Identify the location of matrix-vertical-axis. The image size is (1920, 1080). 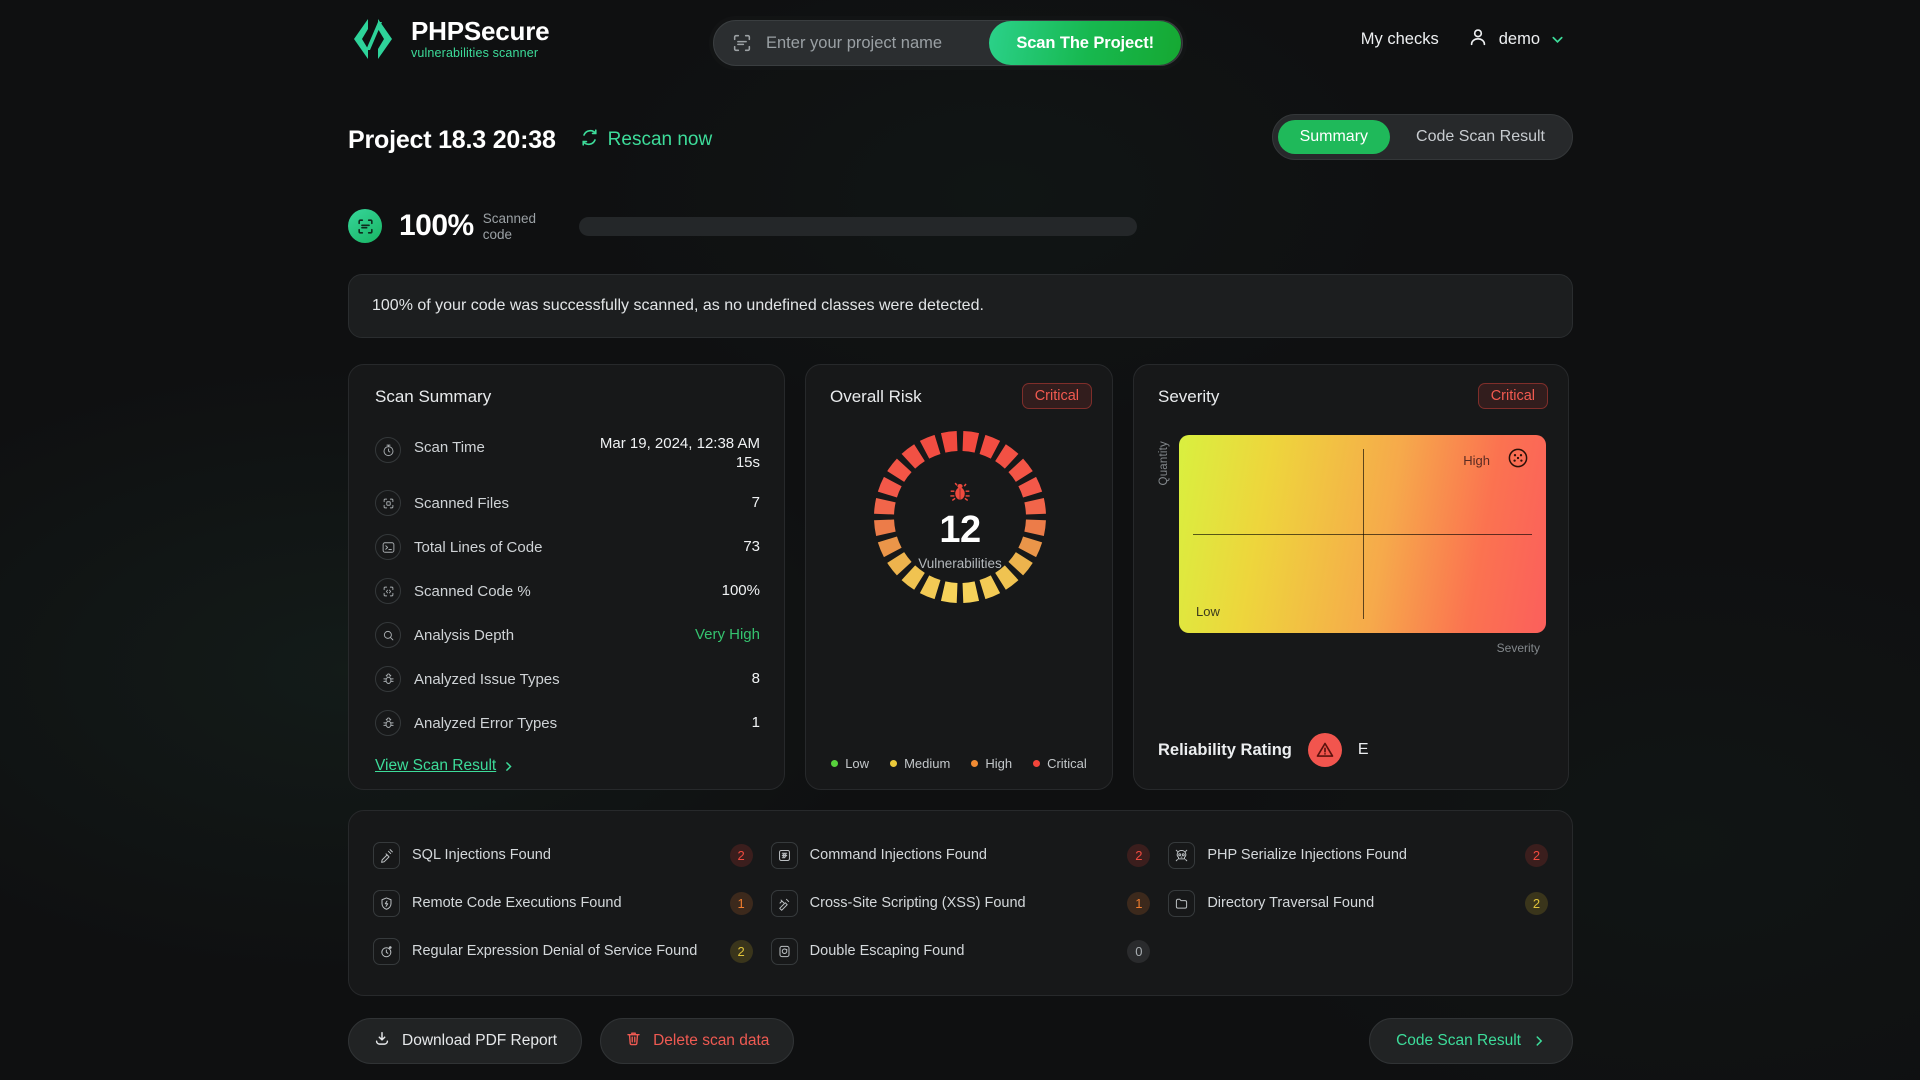
(1363, 534).